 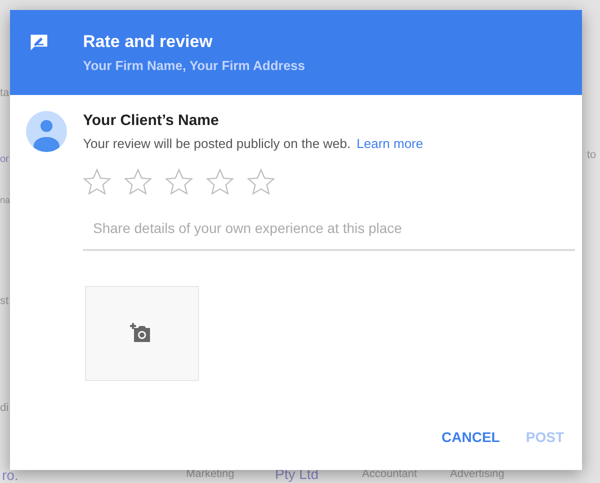 I want to click on reviewer-name: Your Client’s Name, so click(x=151, y=121).